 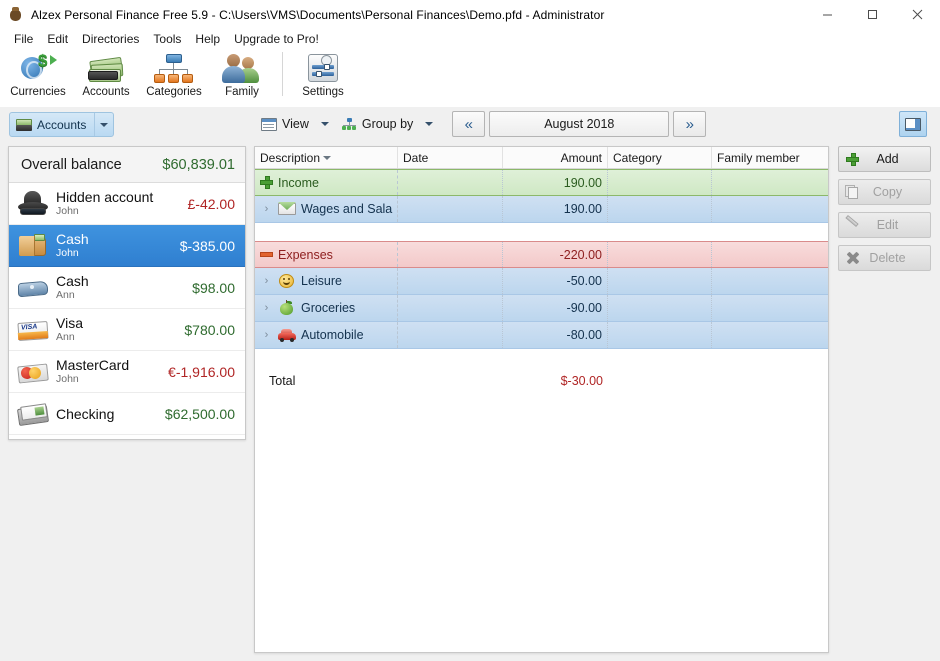 What do you see at coordinates (852, 223) in the screenshot?
I see `pencil-icon` at bounding box center [852, 223].